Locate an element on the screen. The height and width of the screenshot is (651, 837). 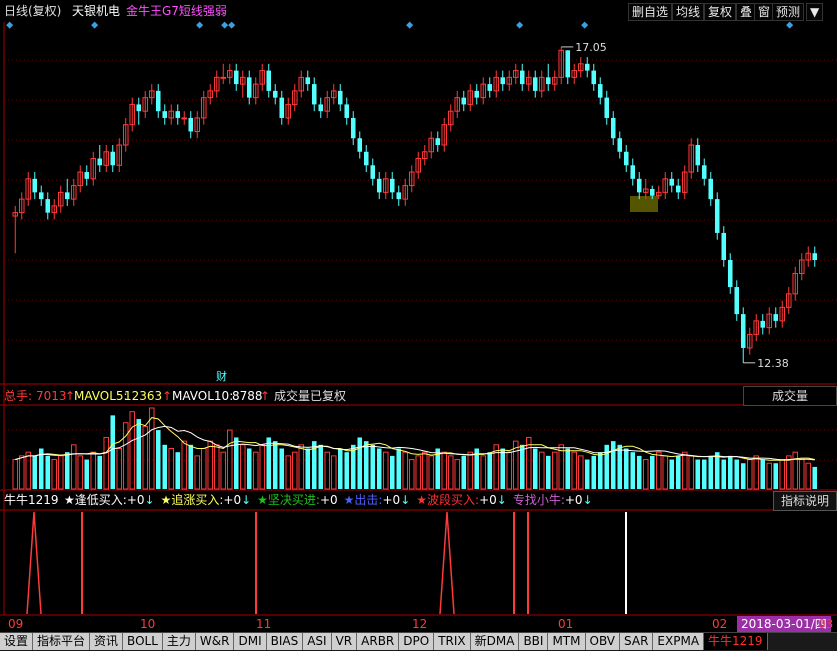
current-date-box: 2018-03-01/四 is located at coordinates (784, 624).